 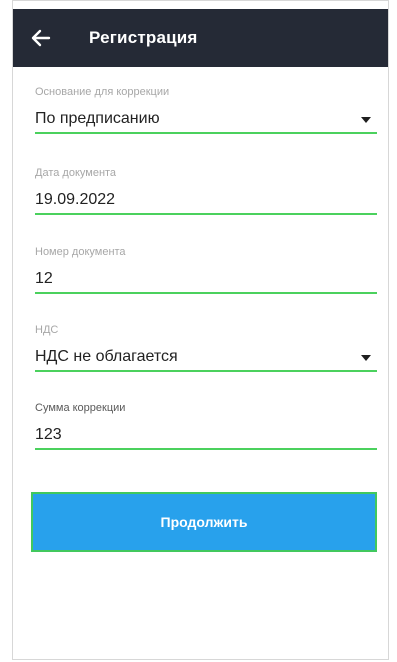 I want to click on vat-value: НДС не облагается, so click(x=106, y=356).